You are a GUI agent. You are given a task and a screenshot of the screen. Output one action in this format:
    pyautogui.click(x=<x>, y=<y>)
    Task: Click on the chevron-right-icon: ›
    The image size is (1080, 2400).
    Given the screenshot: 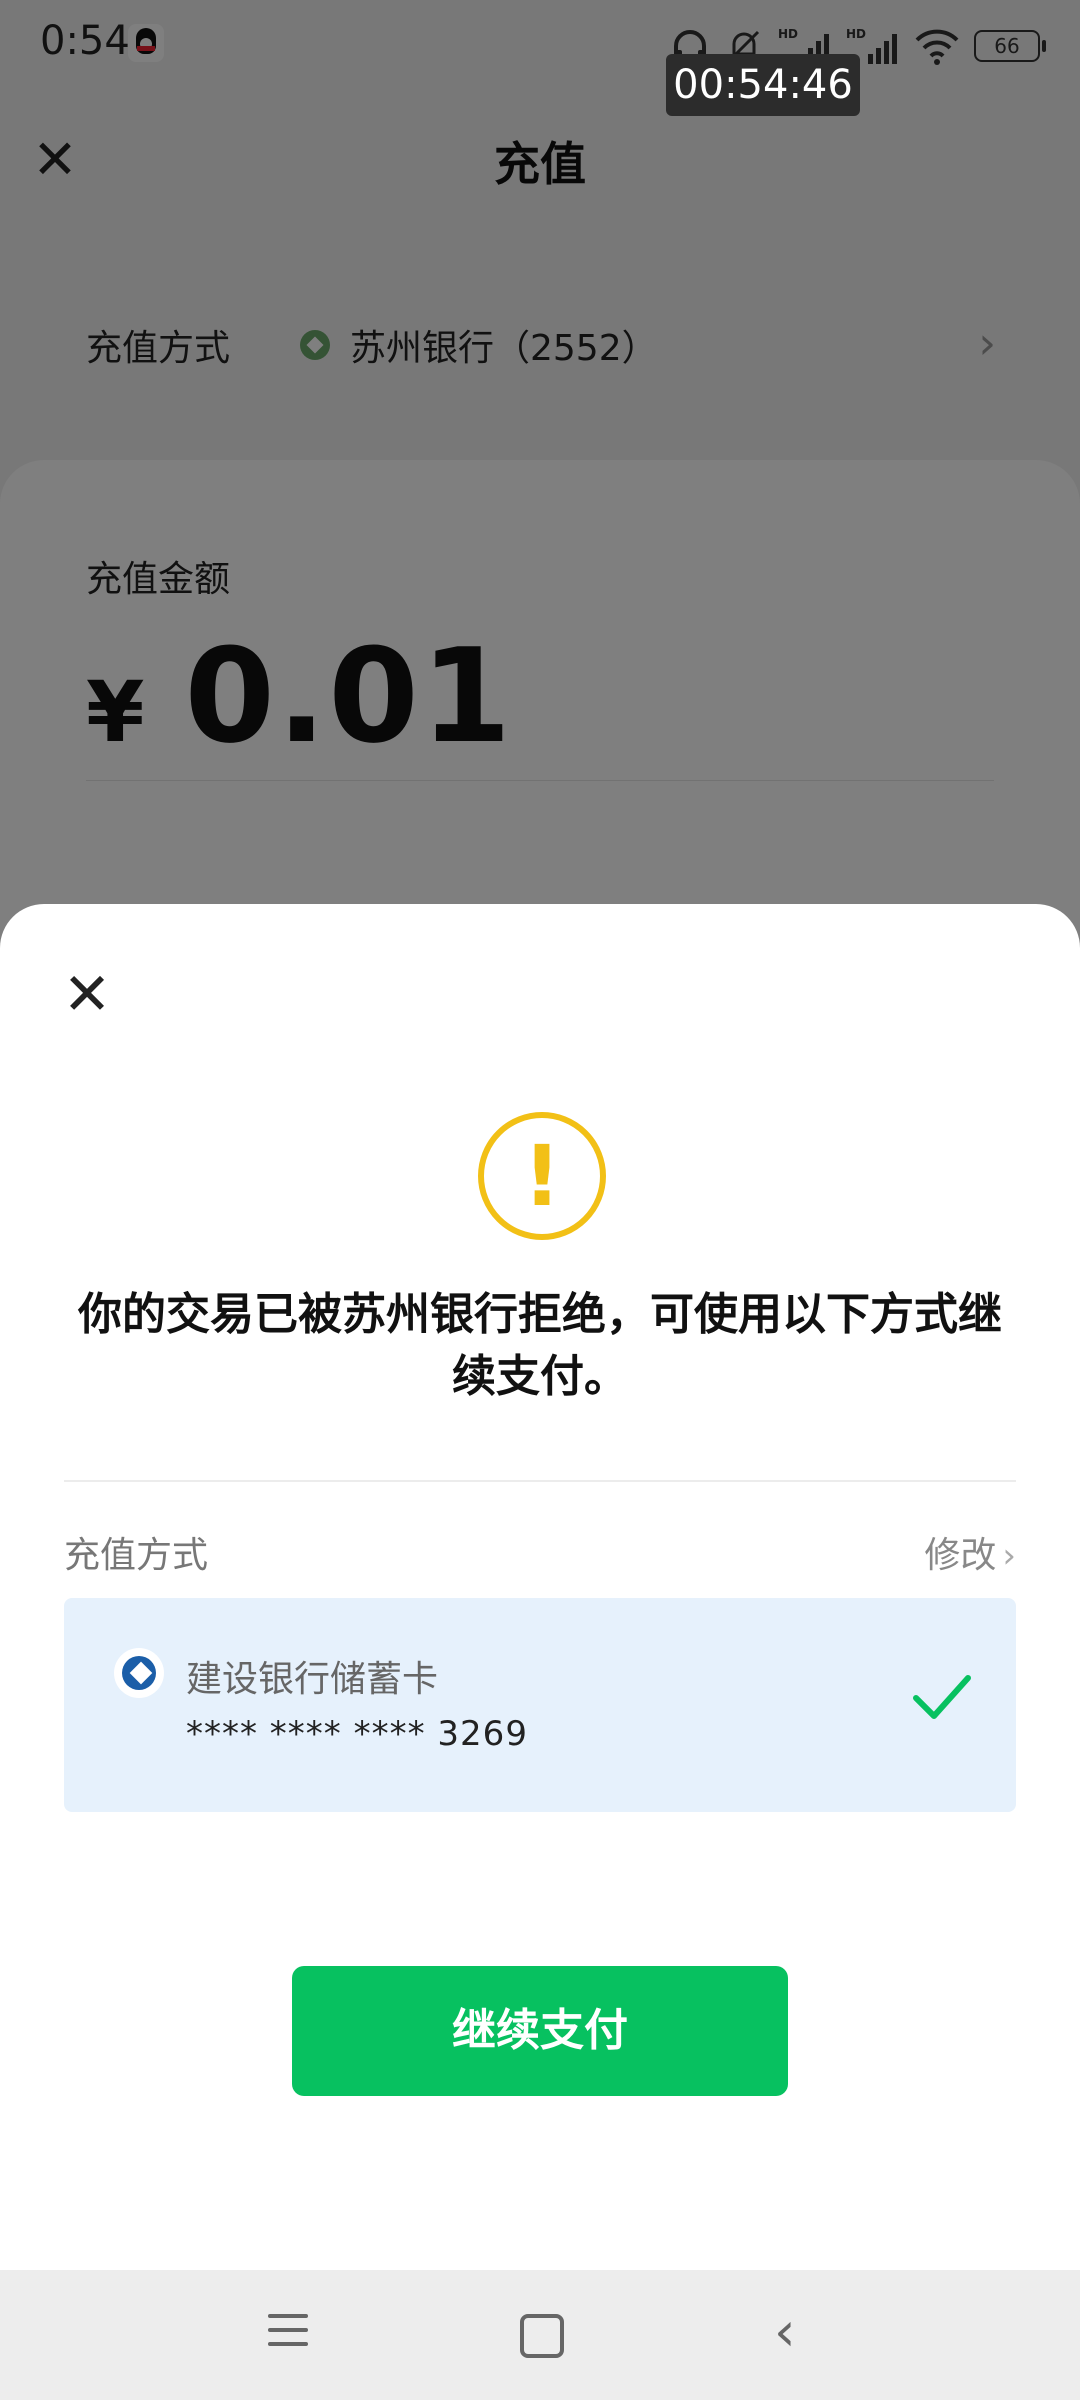 What is the action you would take?
    pyautogui.click(x=1009, y=1556)
    